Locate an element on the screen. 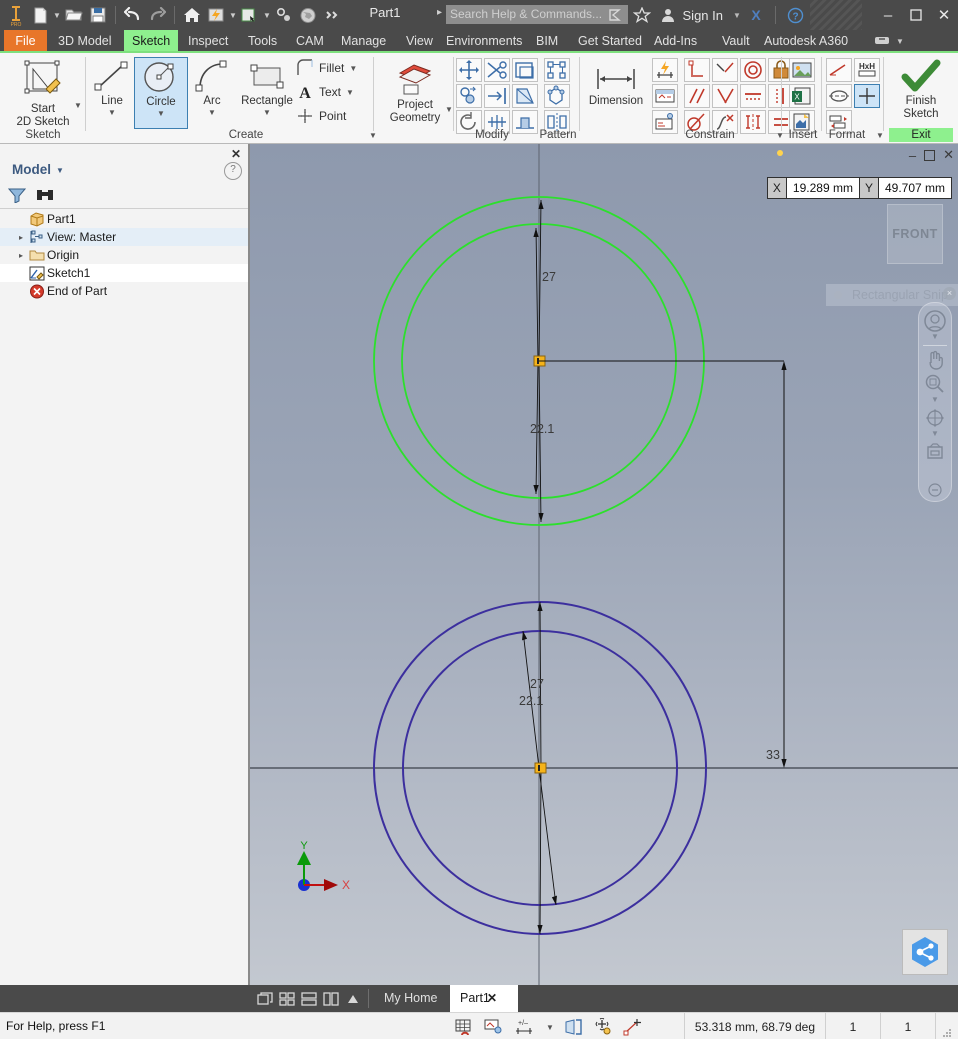  horizontal-icon is located at coordinates (309, 998).